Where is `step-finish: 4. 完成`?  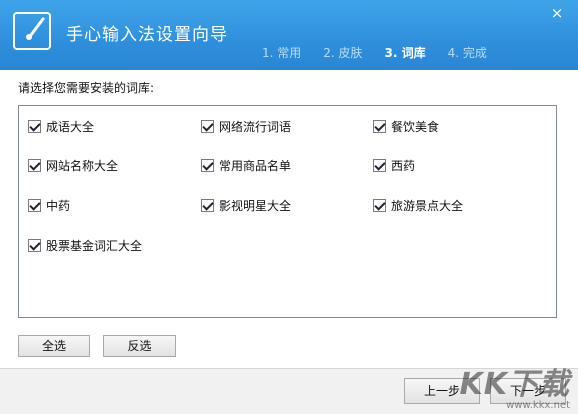
step-finish: 4. 完成 is located at coordinates (467, 53).